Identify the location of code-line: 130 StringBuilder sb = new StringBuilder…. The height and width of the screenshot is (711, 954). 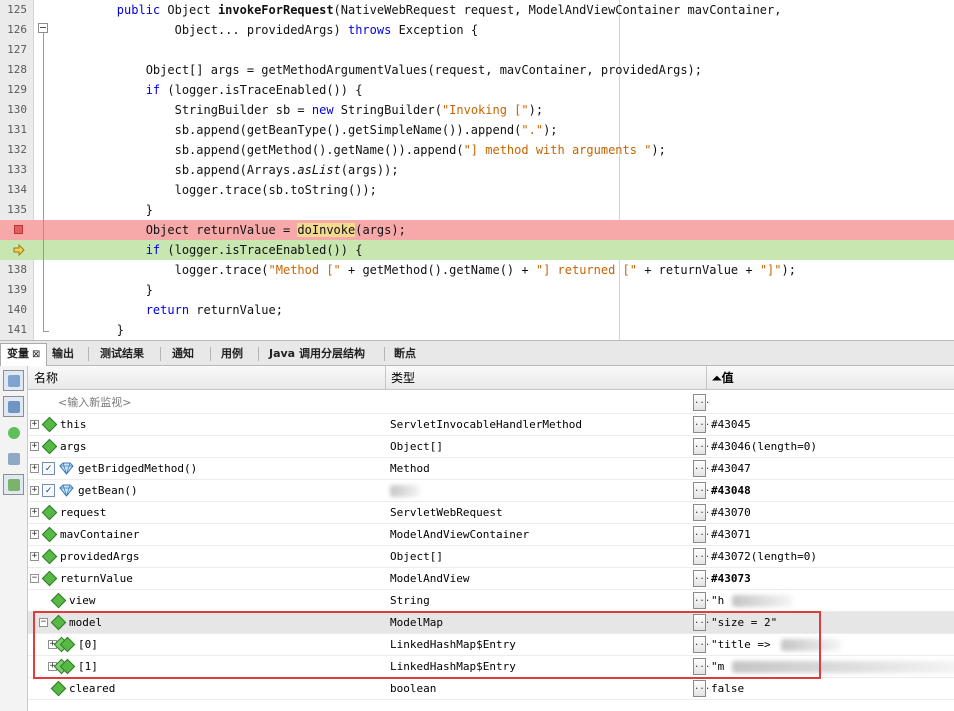
(477, 110).